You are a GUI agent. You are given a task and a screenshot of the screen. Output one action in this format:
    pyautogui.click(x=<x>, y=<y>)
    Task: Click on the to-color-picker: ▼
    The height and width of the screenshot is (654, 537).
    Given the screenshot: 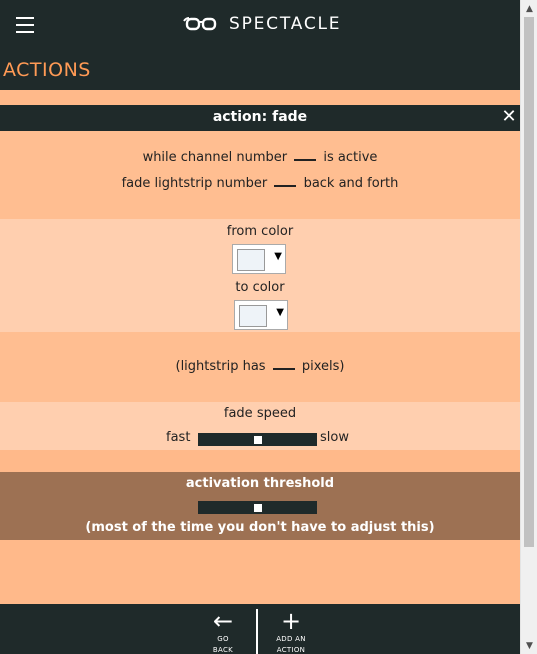 What is the action you would take?
    pyautogui.click(x=261, y=315)
    